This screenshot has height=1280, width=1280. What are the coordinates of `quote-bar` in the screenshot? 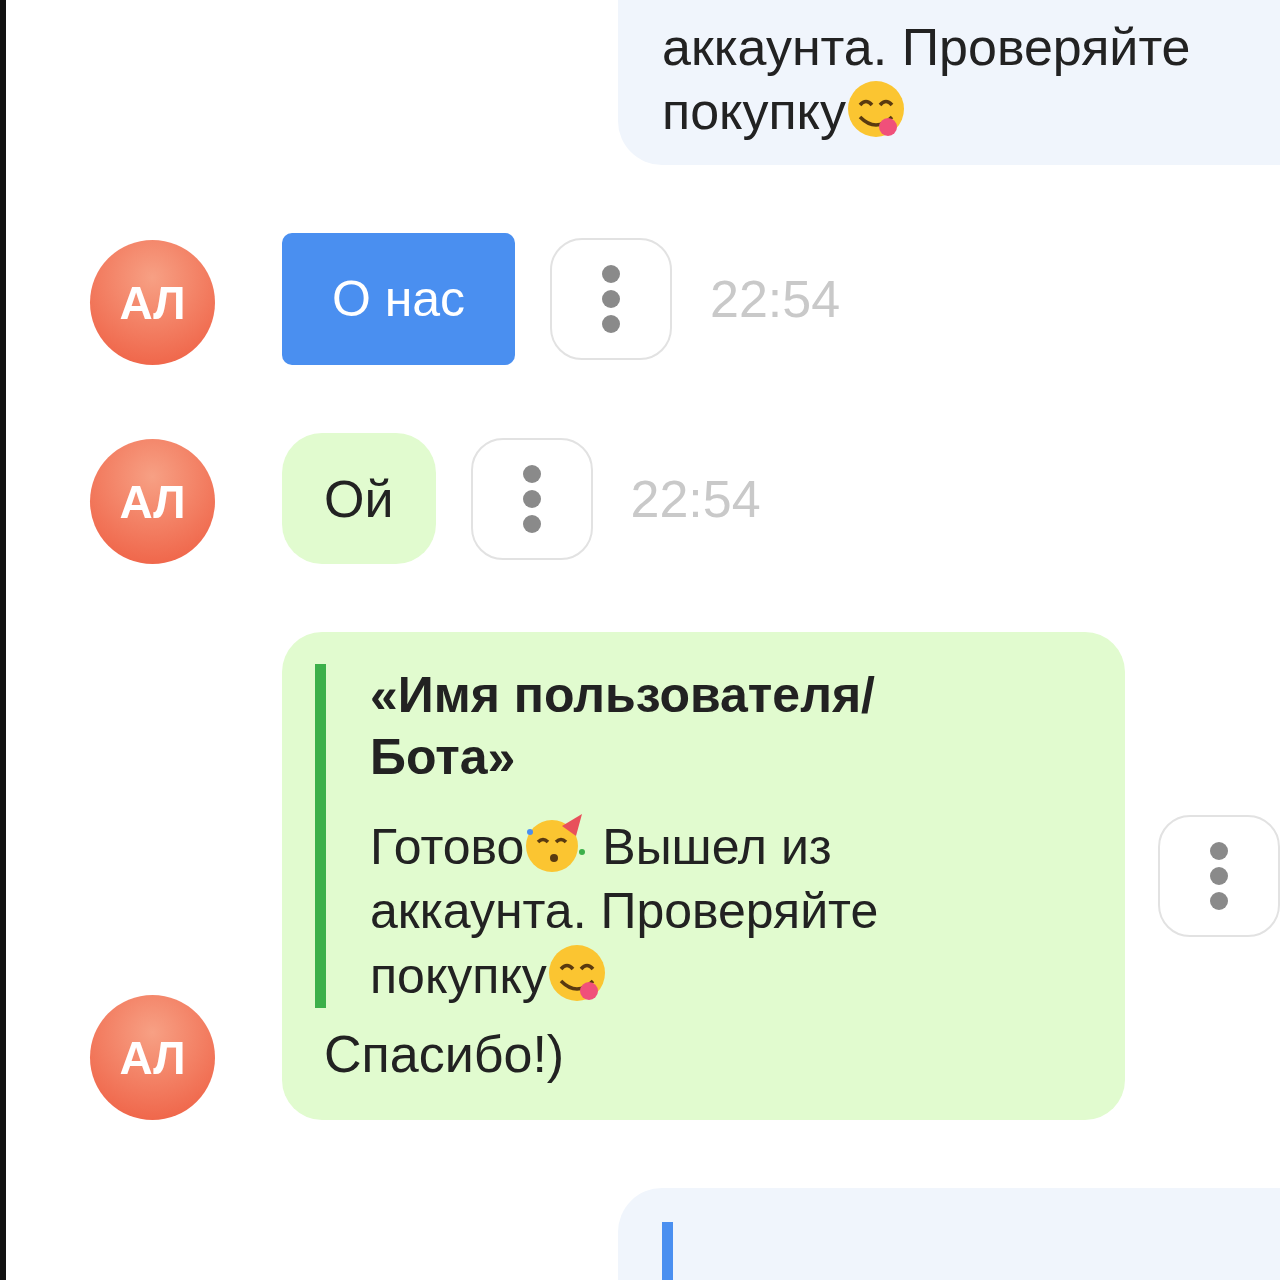 It's located at (667, 1251).